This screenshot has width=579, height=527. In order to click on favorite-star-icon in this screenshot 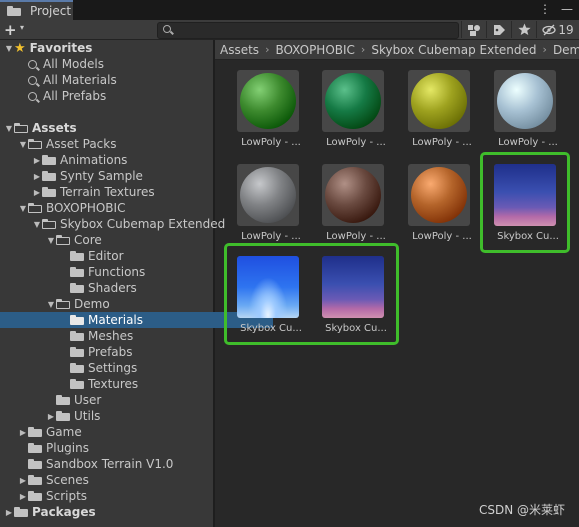, I will do `click(524, 29)`.